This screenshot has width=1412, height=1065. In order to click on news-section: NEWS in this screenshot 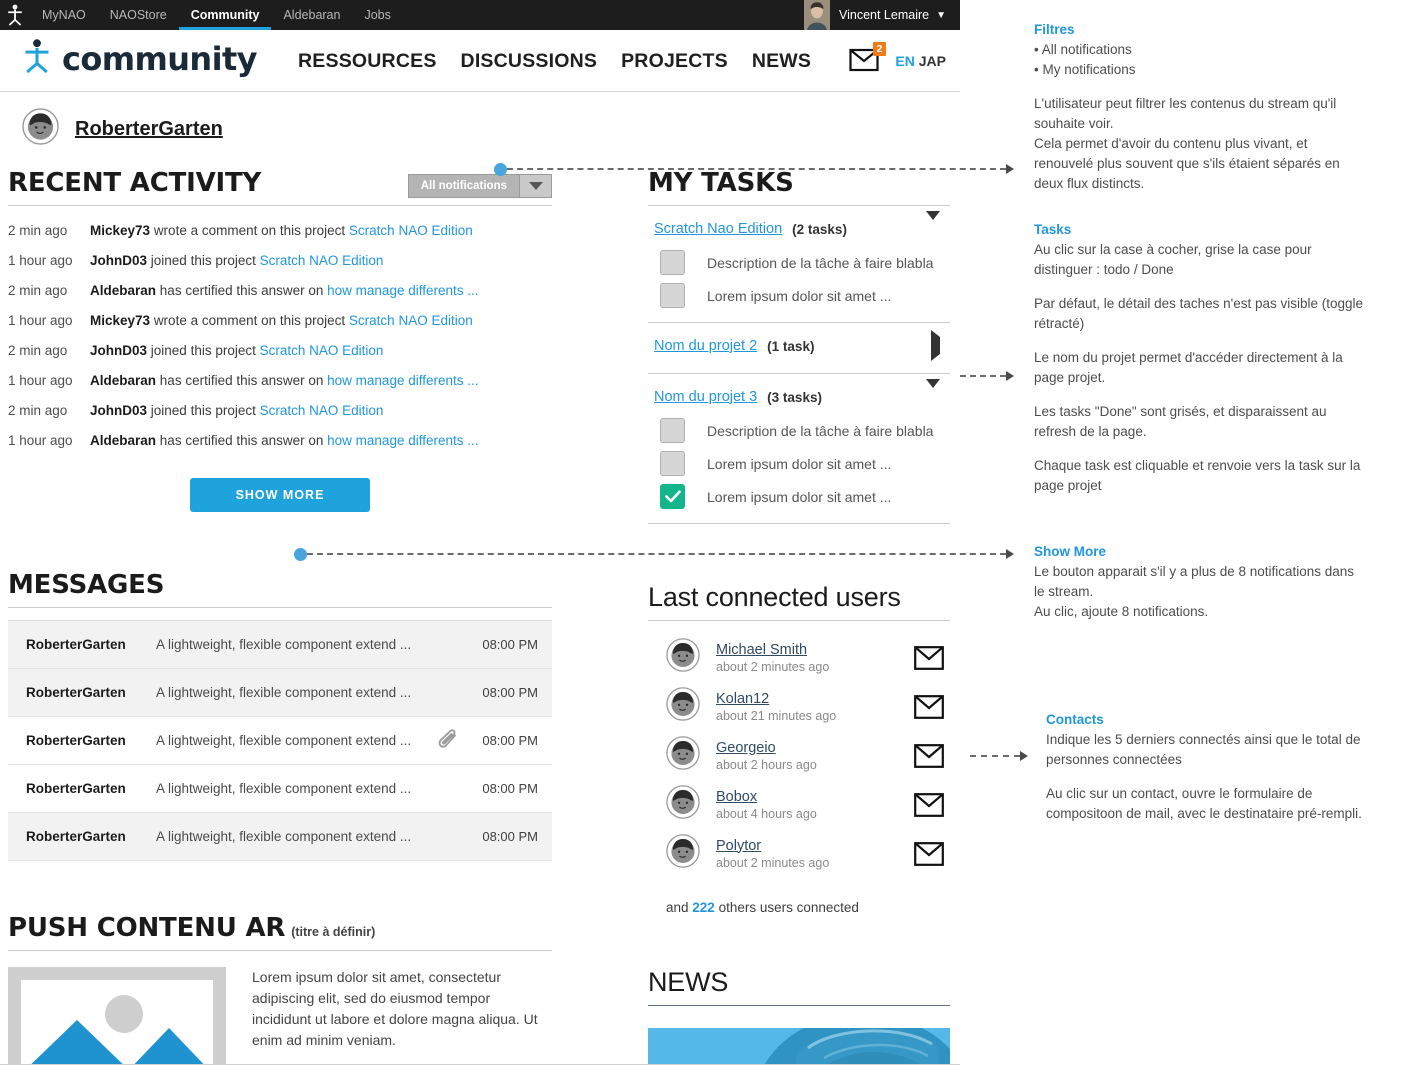, I will do `click(799, 1016)`.